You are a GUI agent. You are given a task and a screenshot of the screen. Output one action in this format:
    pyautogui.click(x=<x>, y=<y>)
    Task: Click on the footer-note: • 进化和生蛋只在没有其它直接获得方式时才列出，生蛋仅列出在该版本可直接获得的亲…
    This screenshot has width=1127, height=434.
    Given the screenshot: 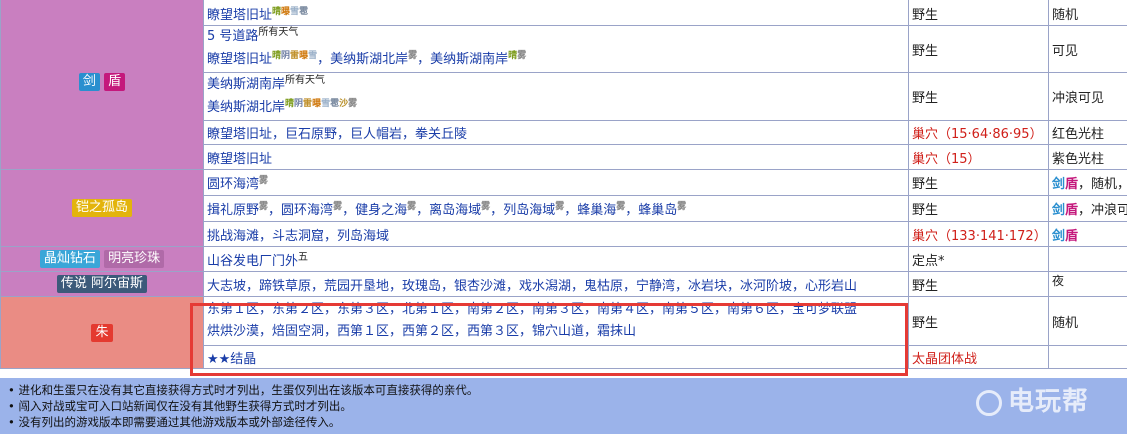 What is the action you would take?
    pyautogui.click(x=243, y=390)
    